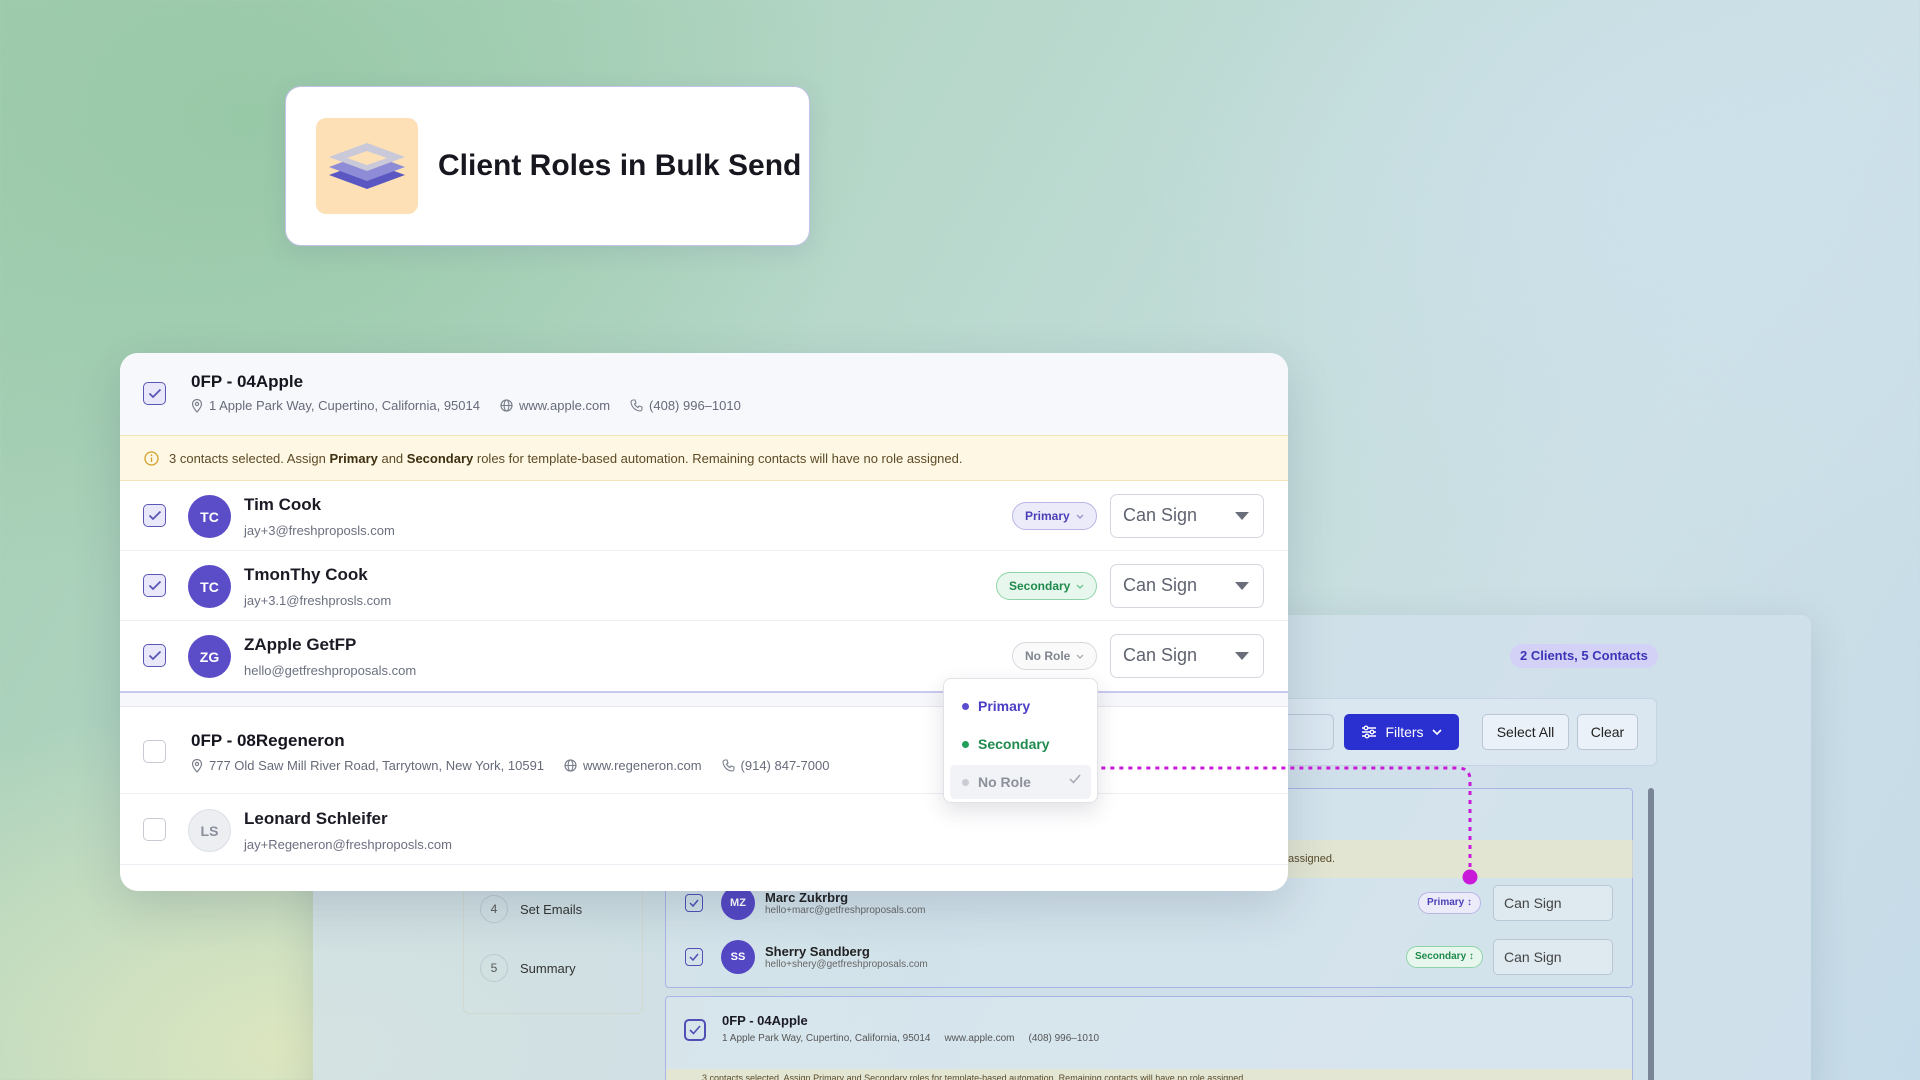 Image resolution: width=1920 pixels, height=1080 pixels. I want to click on role-option-secondary: Secondary, so click(1020, 744).